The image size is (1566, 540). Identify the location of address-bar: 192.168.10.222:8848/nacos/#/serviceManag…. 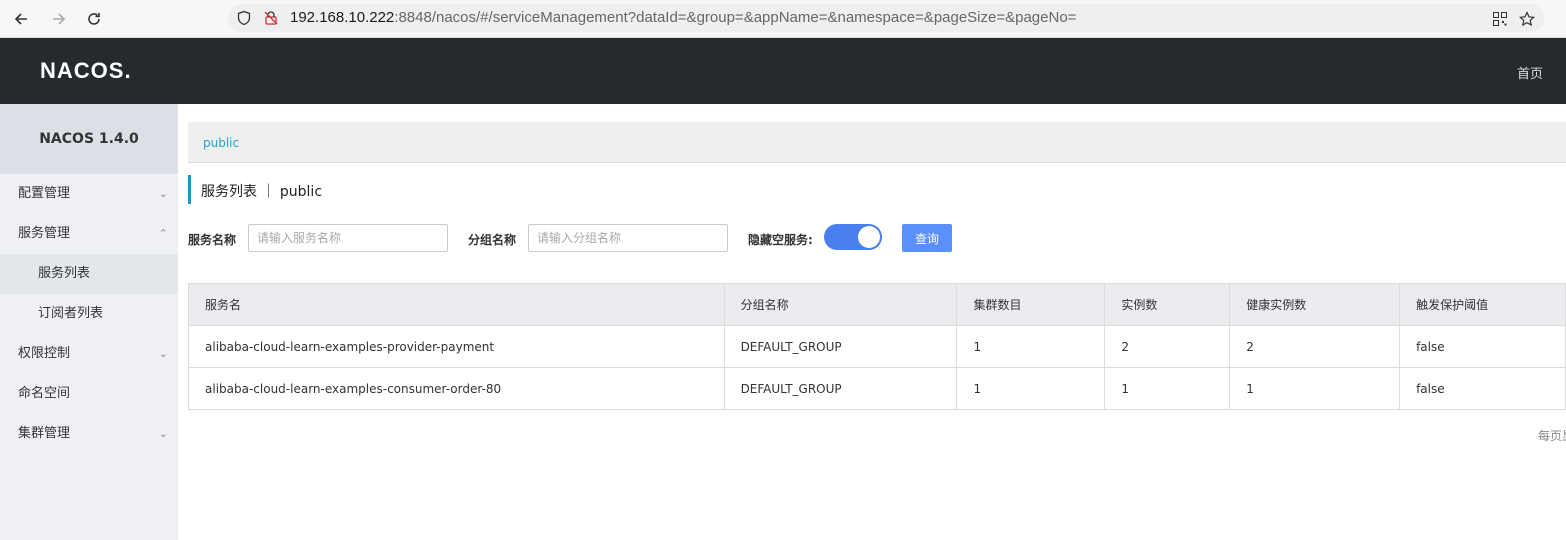
(886, 18).